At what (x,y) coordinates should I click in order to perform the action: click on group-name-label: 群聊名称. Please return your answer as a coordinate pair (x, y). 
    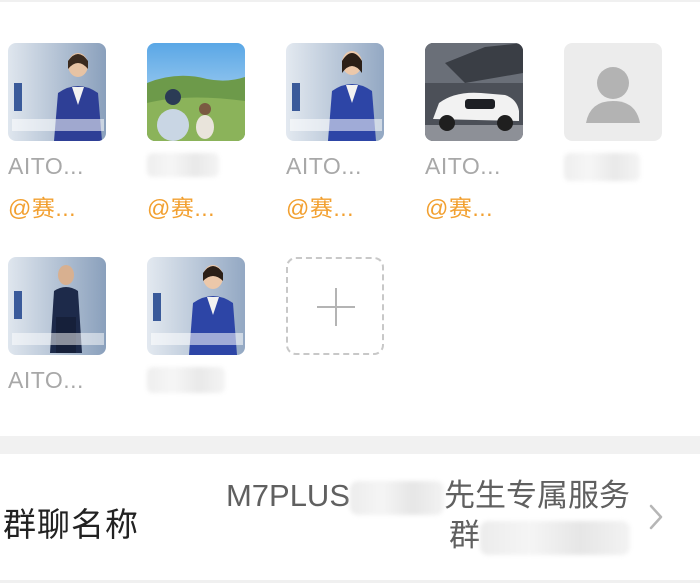
    Looking at the image, I should click on (71, 524).